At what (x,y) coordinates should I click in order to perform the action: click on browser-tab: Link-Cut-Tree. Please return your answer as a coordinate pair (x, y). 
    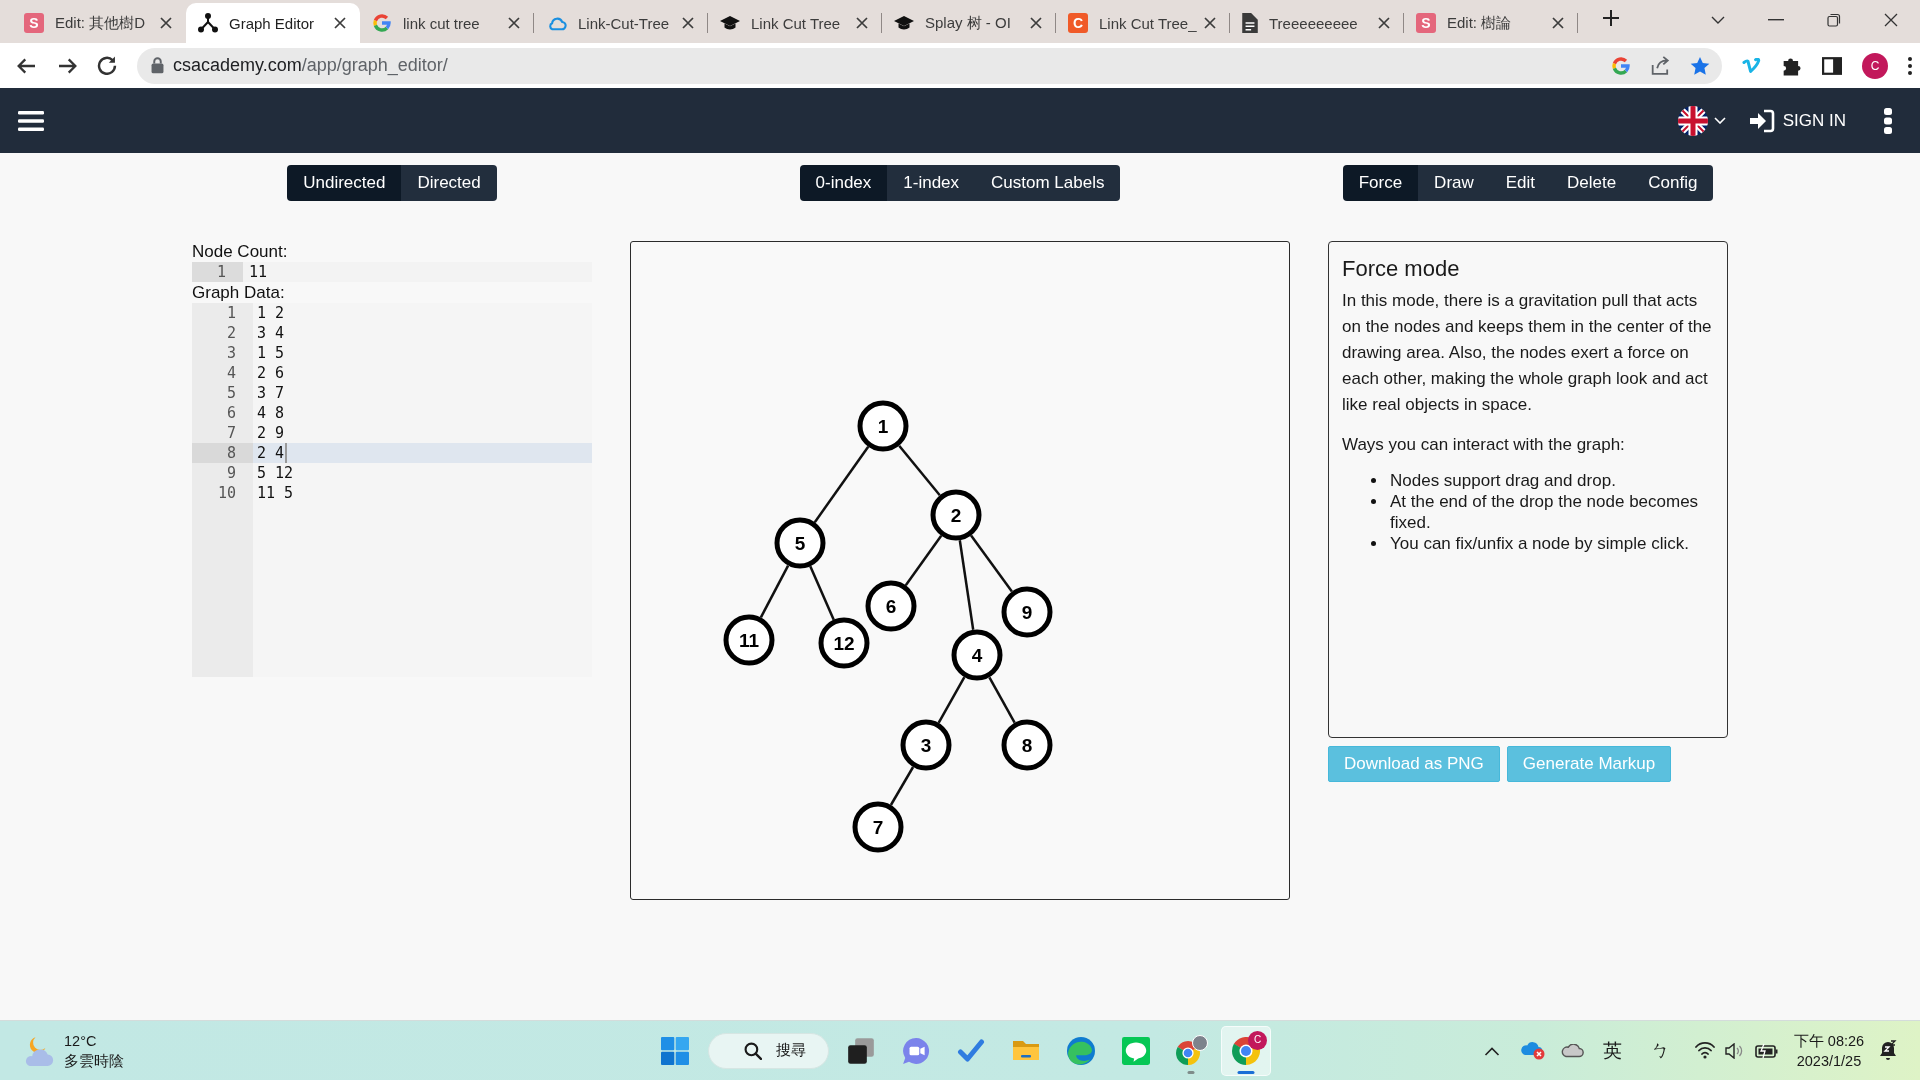
    Looking at the image, I should click on (621, 23).